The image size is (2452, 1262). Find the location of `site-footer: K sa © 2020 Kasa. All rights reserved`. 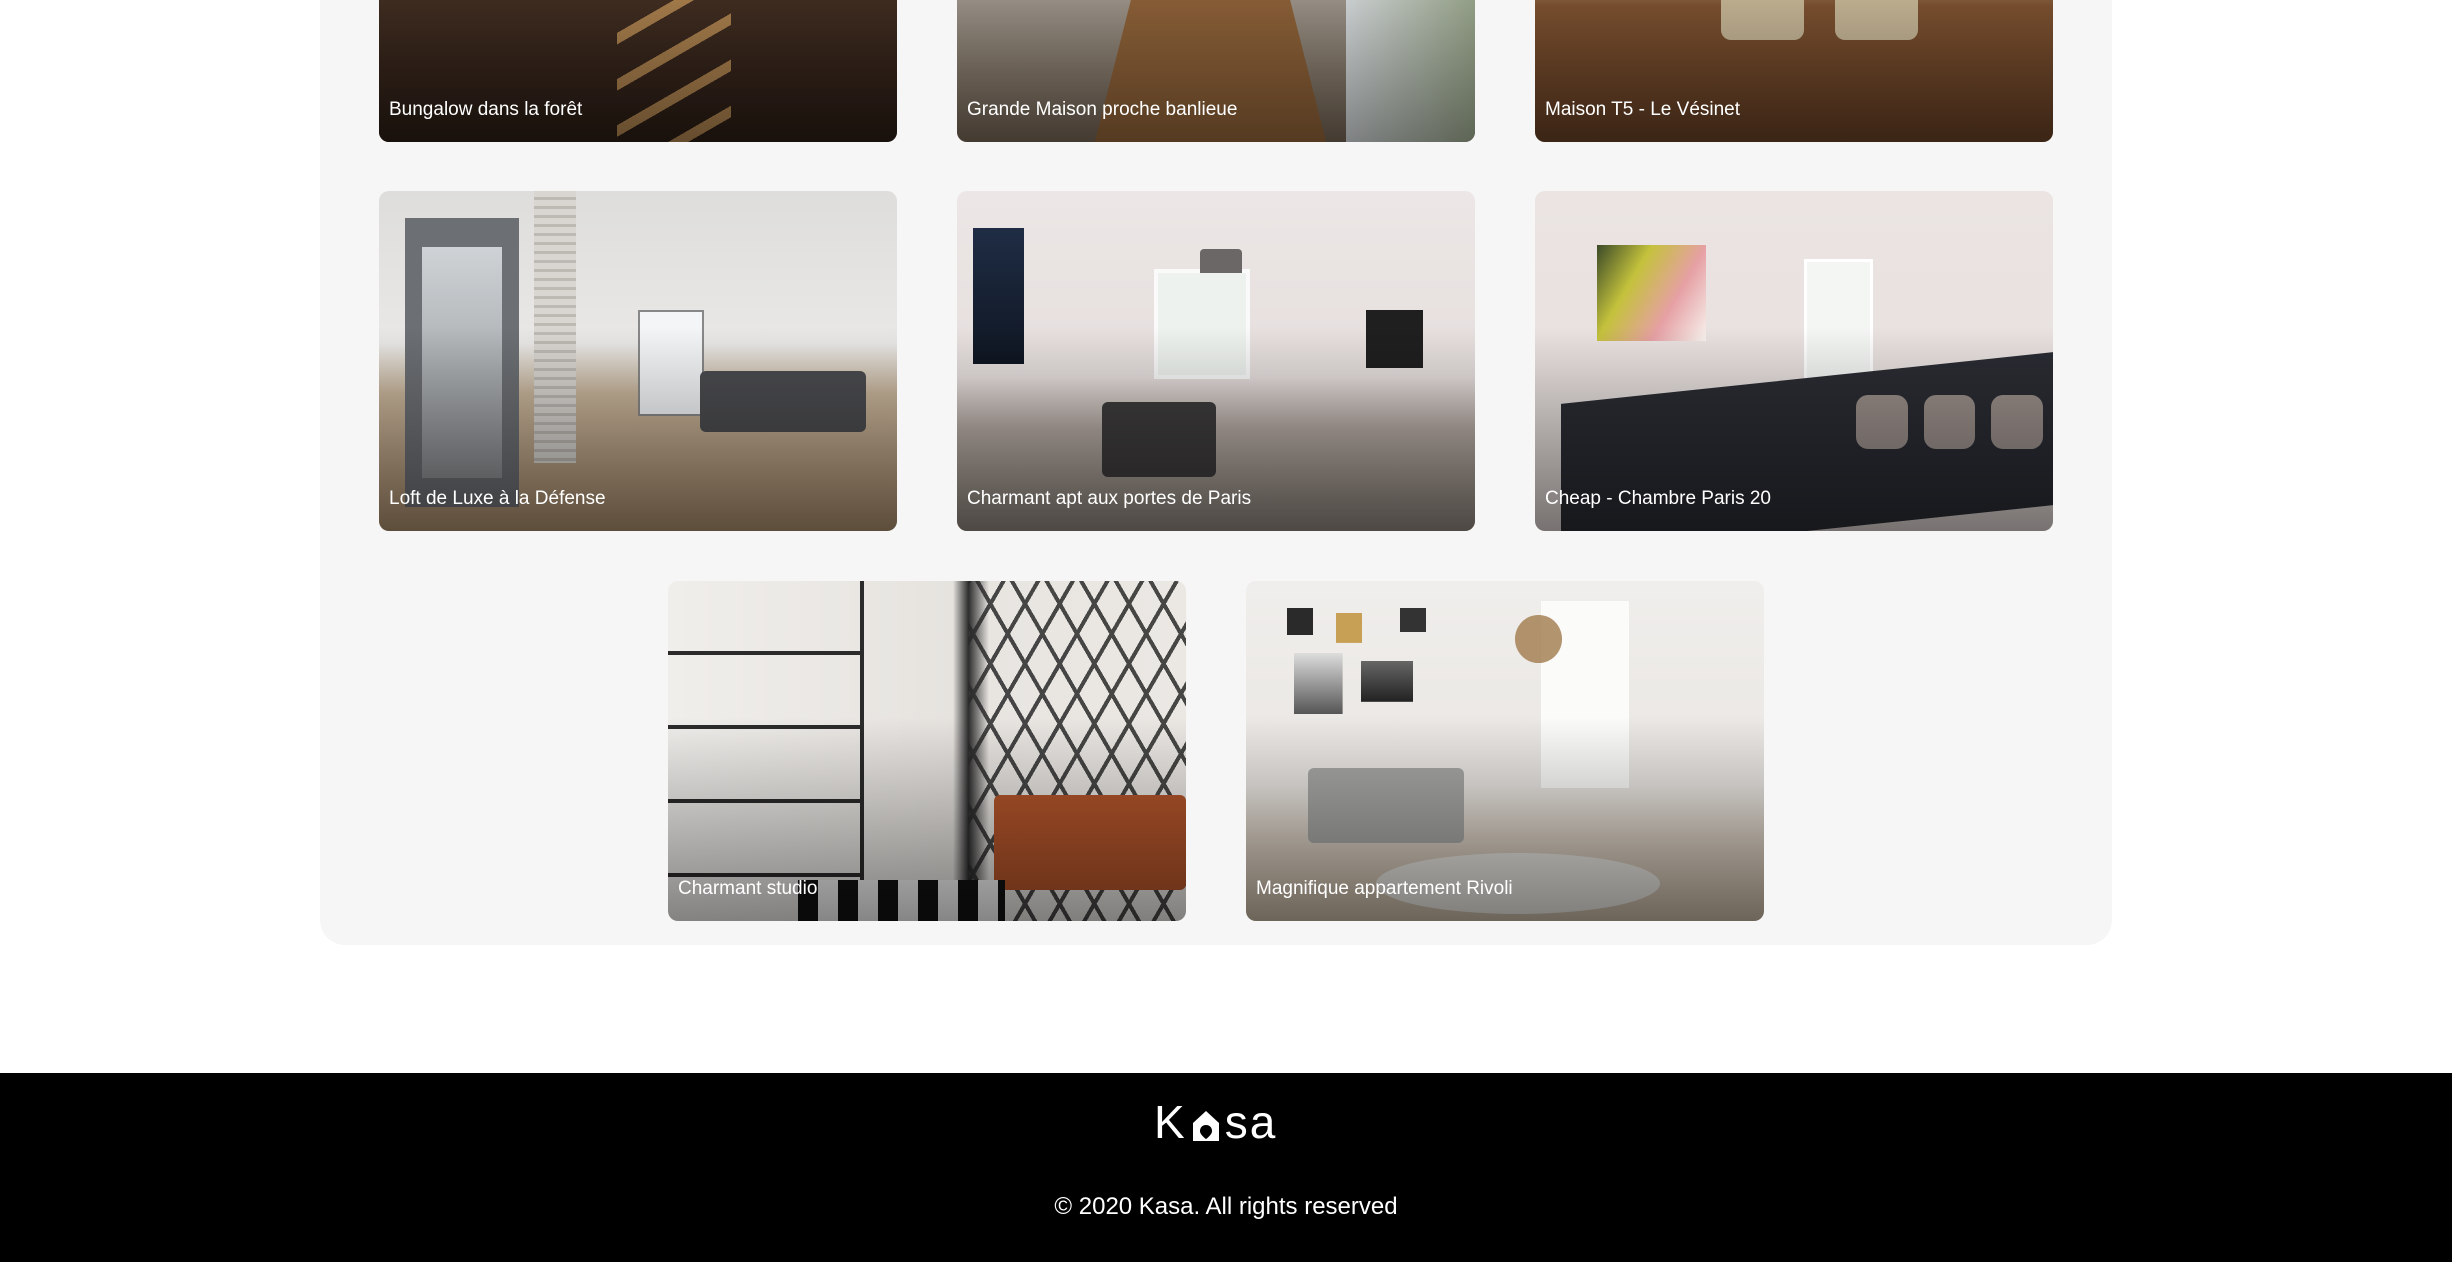

site-footer: K sa © 2020 Kasa. All rights reserved is located at coordinates (1226, 1167).